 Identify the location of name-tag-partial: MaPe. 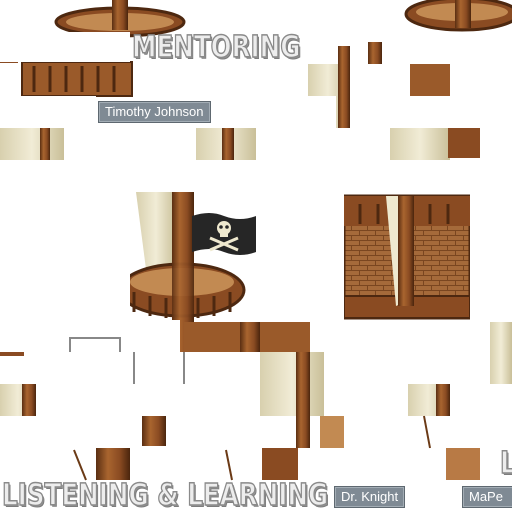
(487, 497).